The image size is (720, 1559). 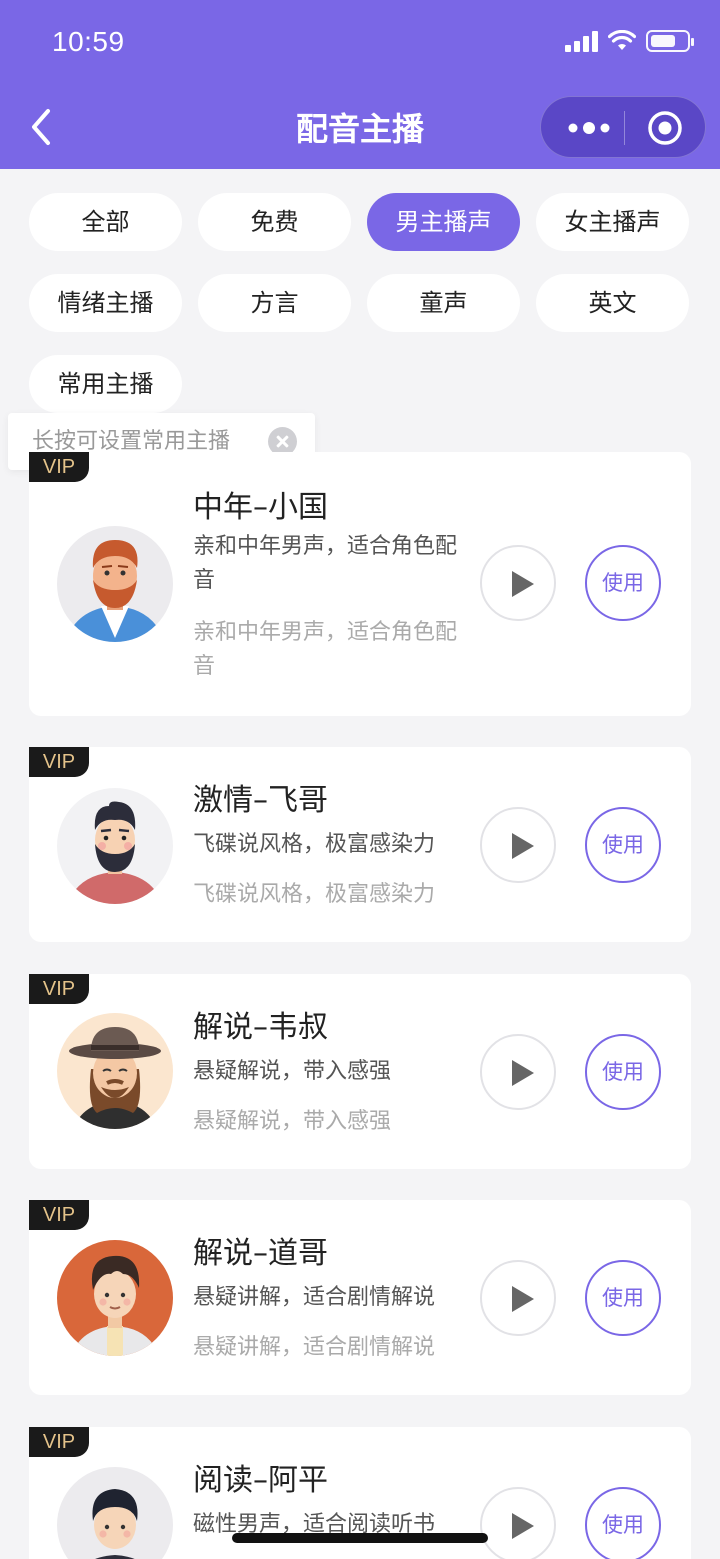 I want to click on app-header: 10:59 配音主播, so click(x=360, y=84).